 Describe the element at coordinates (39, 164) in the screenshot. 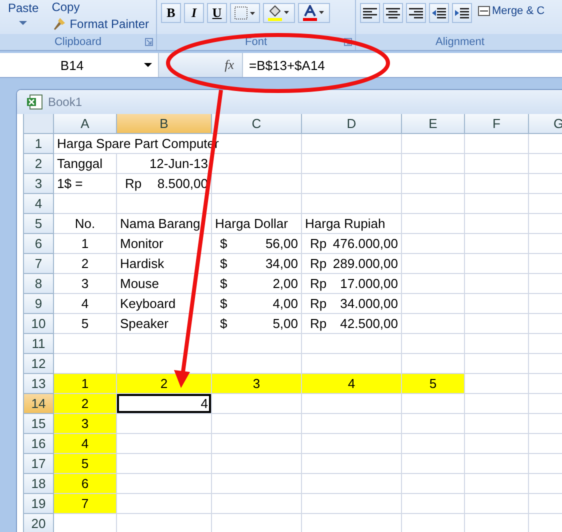

I see `row-header: 2` at that location.